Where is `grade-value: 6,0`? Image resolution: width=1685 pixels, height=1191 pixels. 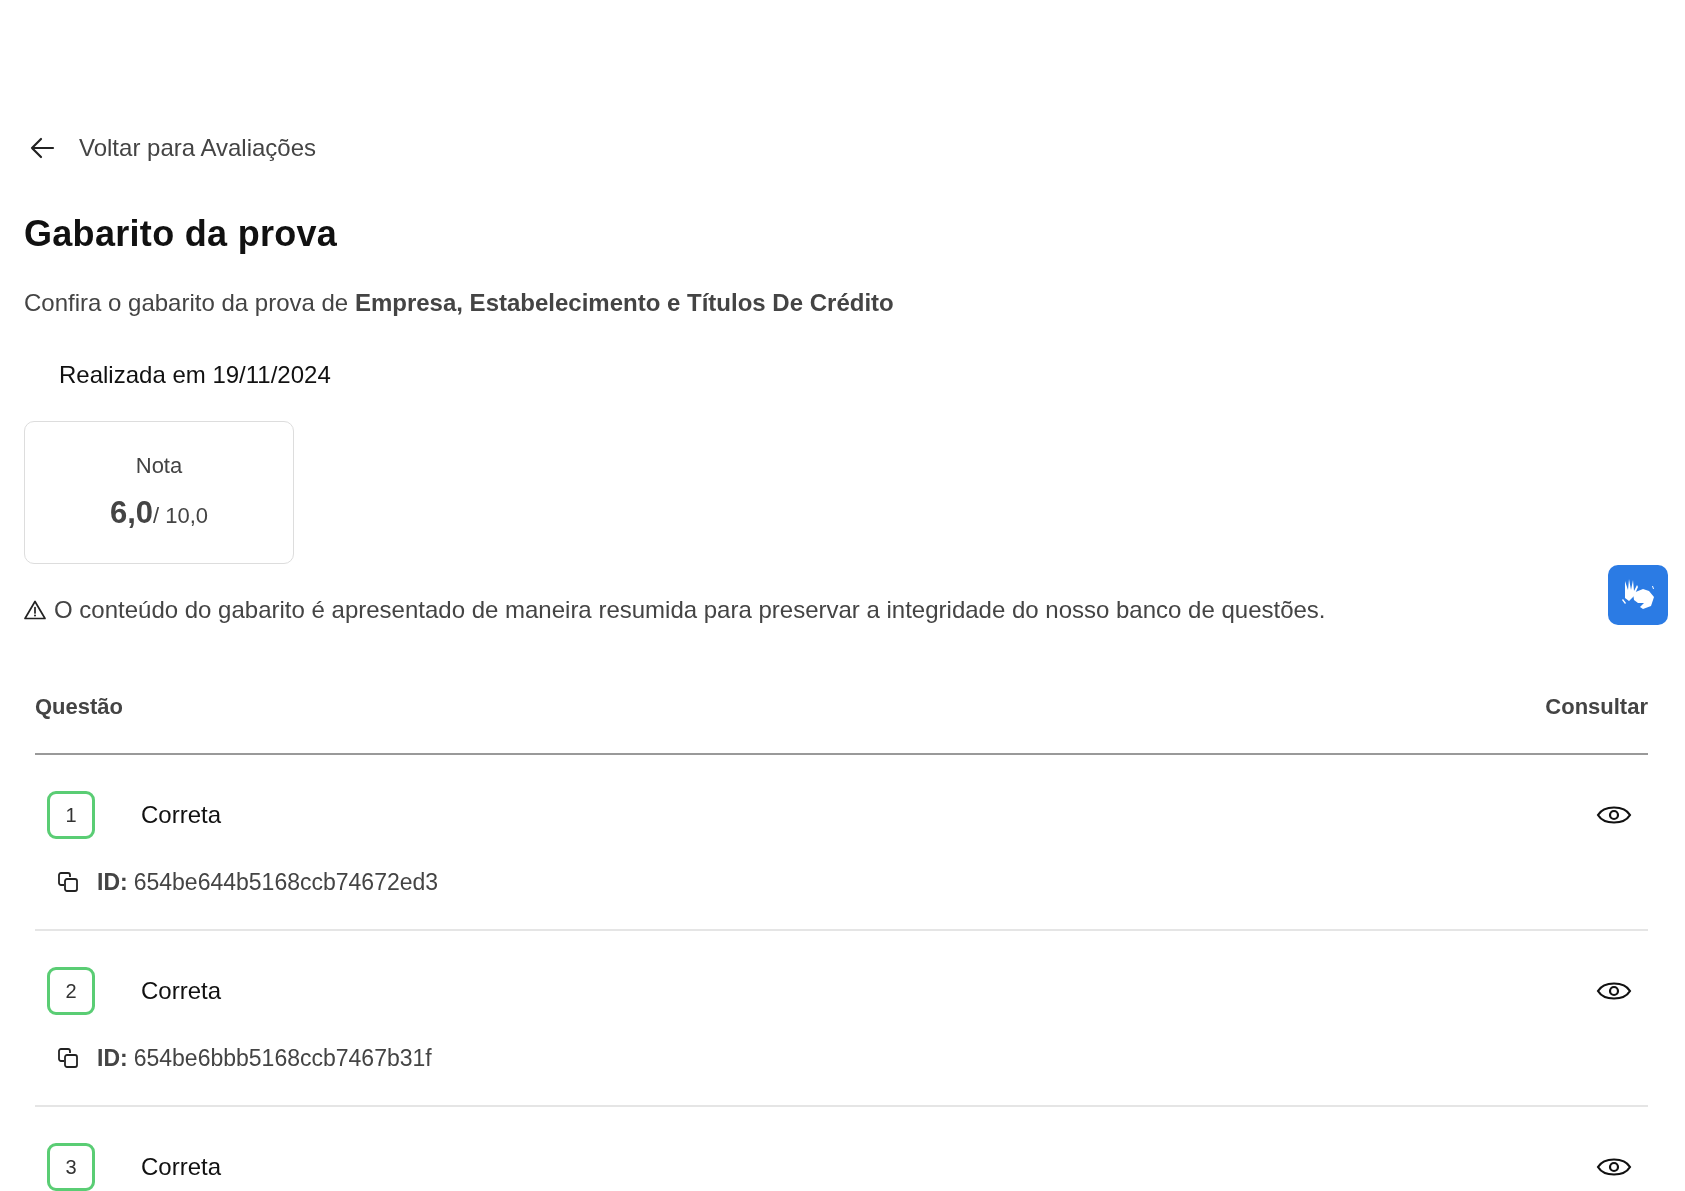 grade-value: 6,0 is located at coordinates (131, 512).